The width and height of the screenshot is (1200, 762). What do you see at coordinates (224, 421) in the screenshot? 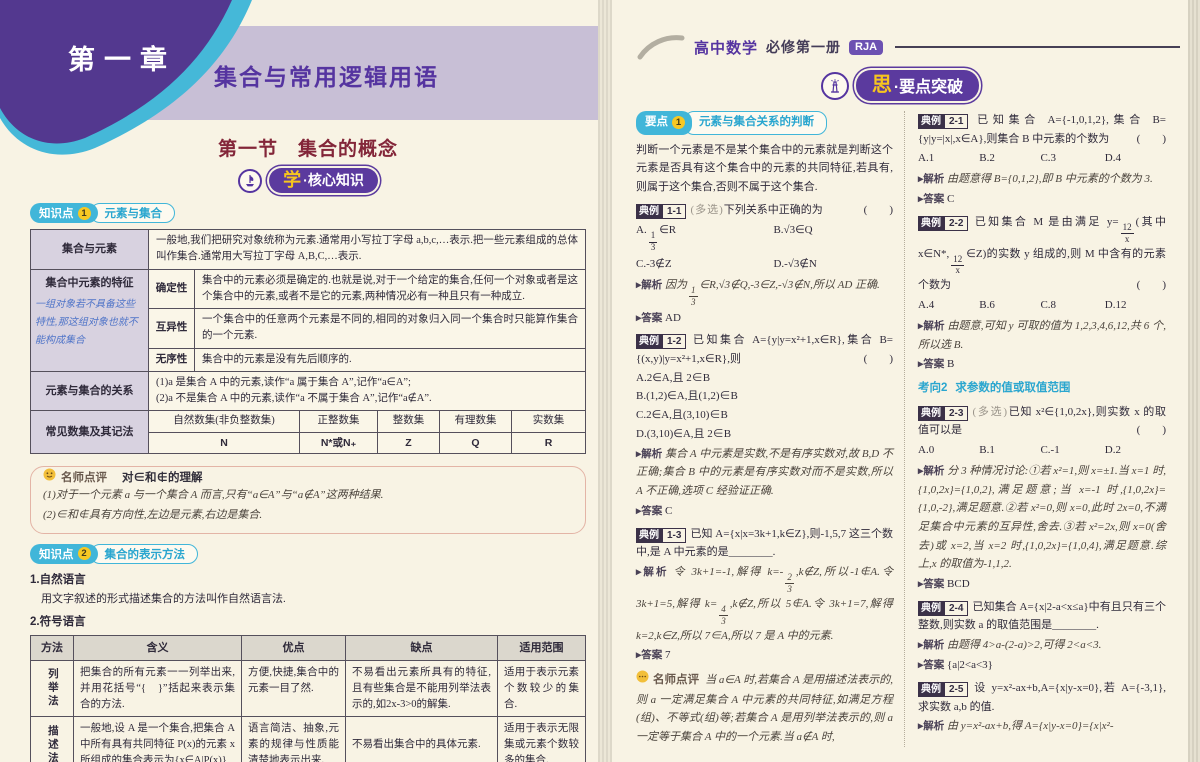
I see `number-set-name: 自然数集(非负整数集)` at bounding box center [224, 421].